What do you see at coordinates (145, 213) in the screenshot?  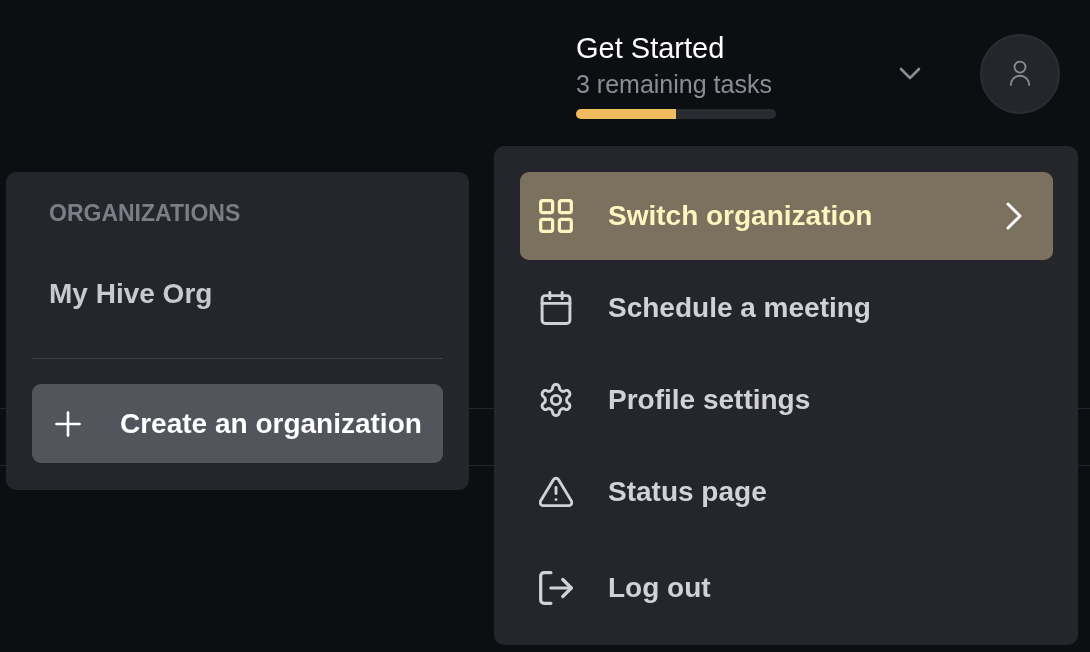 I see `section-heading: ORGANIZATIONS` at bounding box center [145, 213].